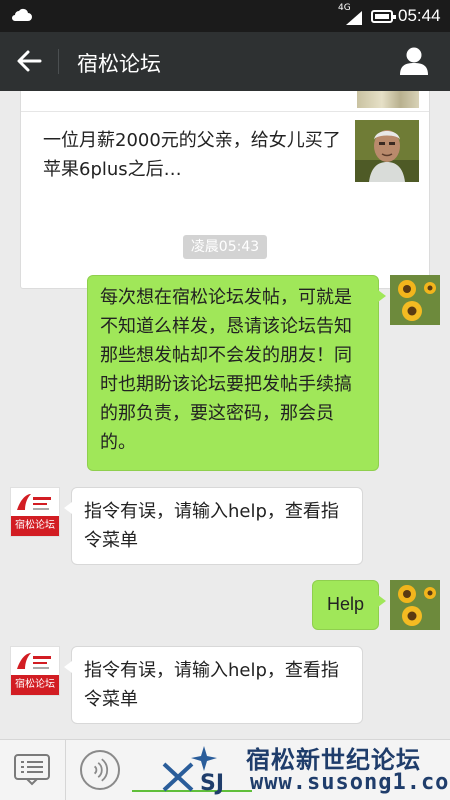 The height and width of the screenshot is (800, 450). What do you see at coordinates (193, 771) in the screenshot?
I see `watermark-logo-icon: SJ` at bounding box center [193, 771].